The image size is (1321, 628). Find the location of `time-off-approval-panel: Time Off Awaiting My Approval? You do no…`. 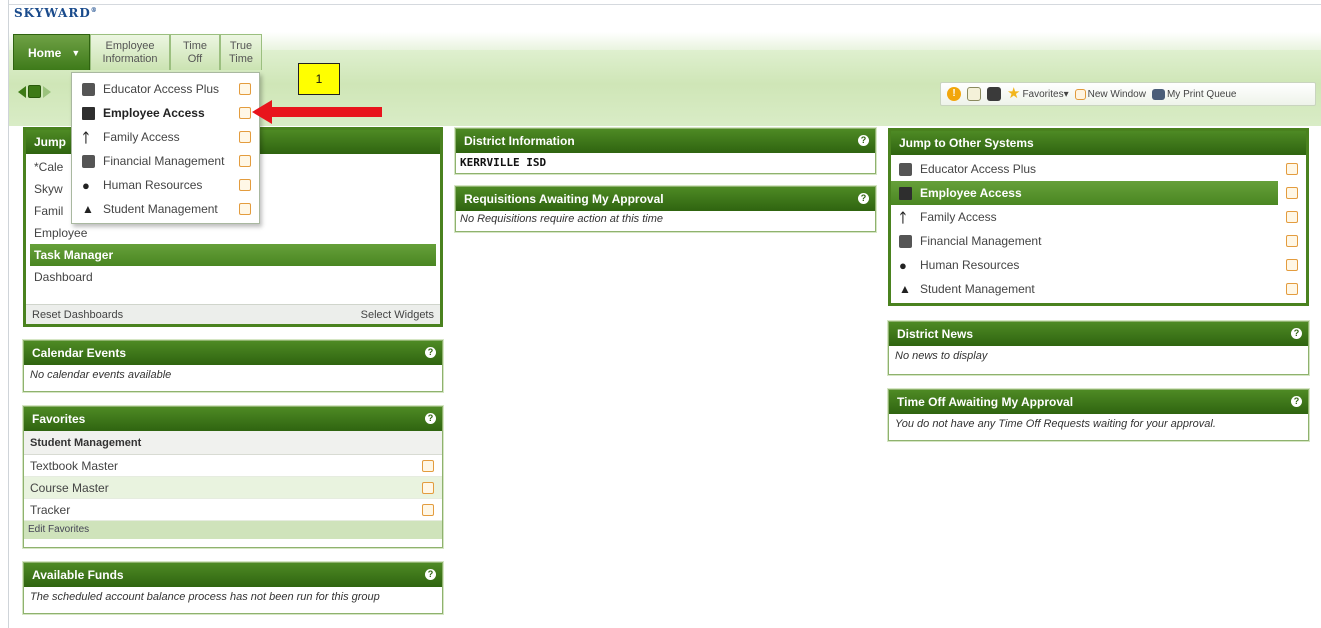

time-off-approval-panel: Time Off Awaiting My Approval? You do no… is located at coordinates (1098, 415).